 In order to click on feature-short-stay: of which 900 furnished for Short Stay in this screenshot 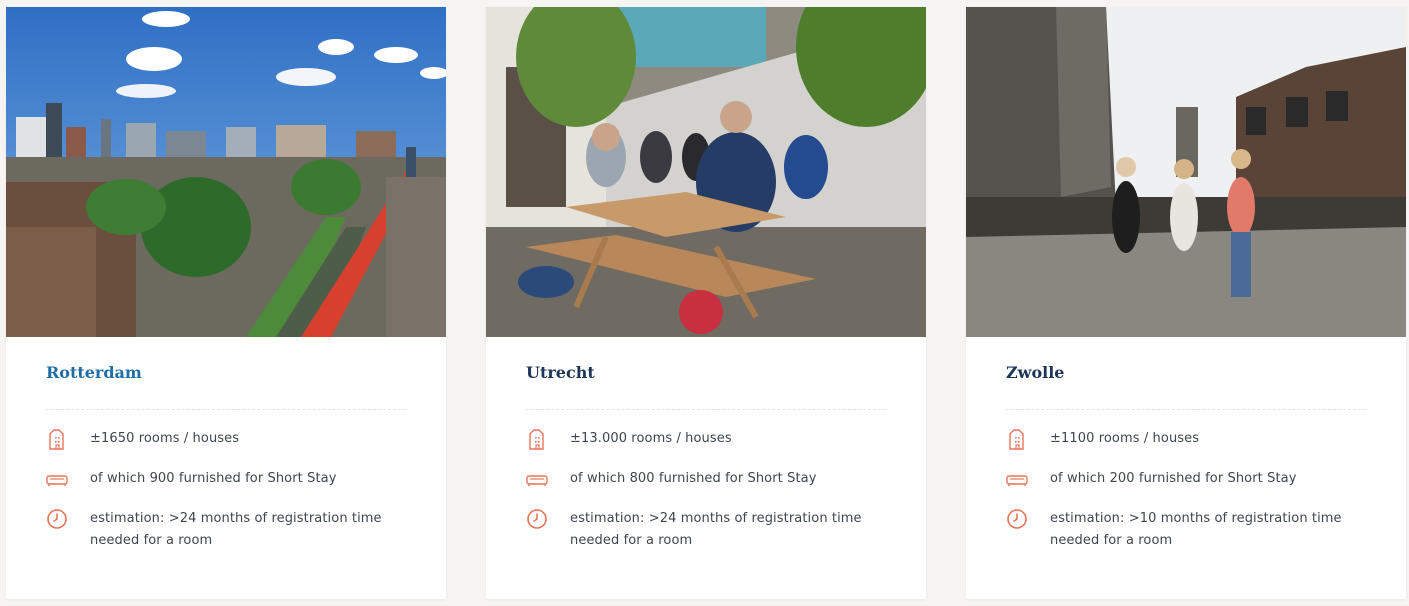, I will do `click(226, 479)`.